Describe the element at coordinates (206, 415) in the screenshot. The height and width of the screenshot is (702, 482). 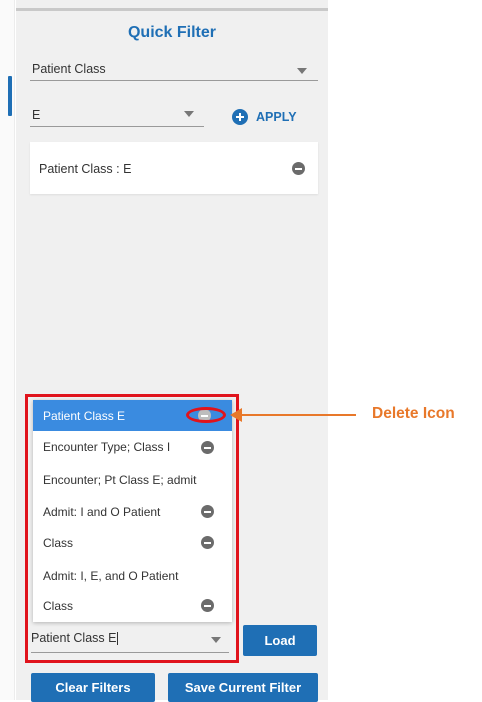
I see `annotation-highlight-circle` at that location.